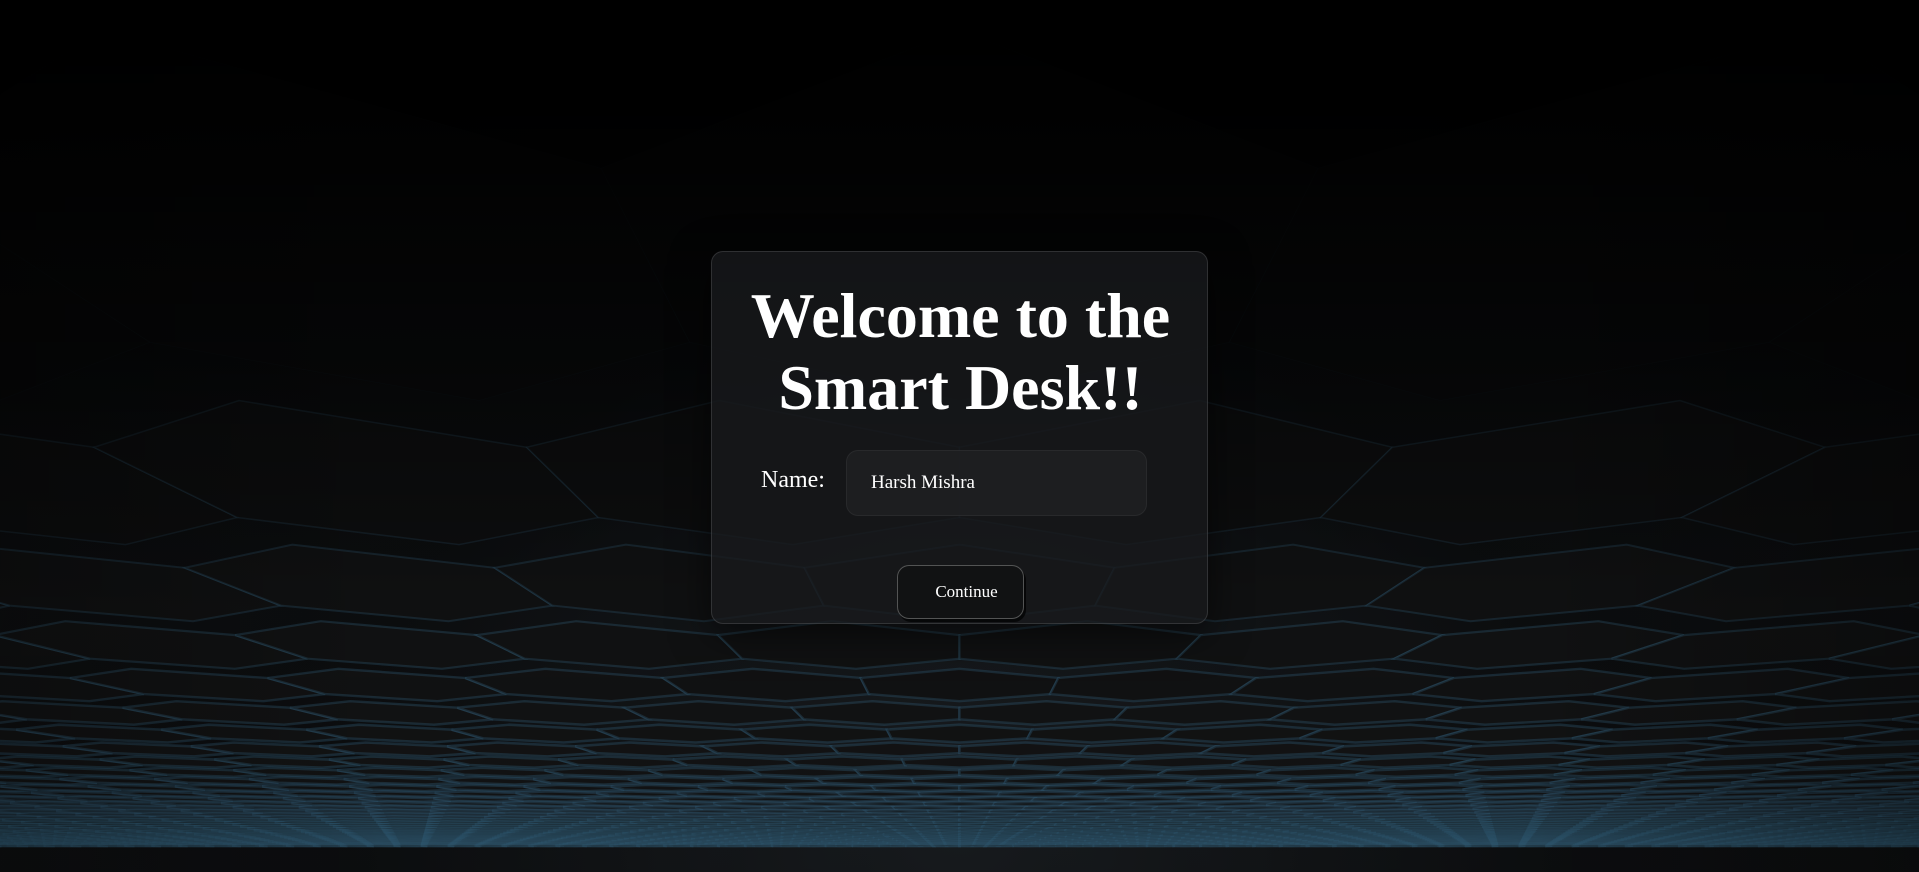  I want to click on welcome-title-line-2: Smart Desk!!, so click(960, 387).